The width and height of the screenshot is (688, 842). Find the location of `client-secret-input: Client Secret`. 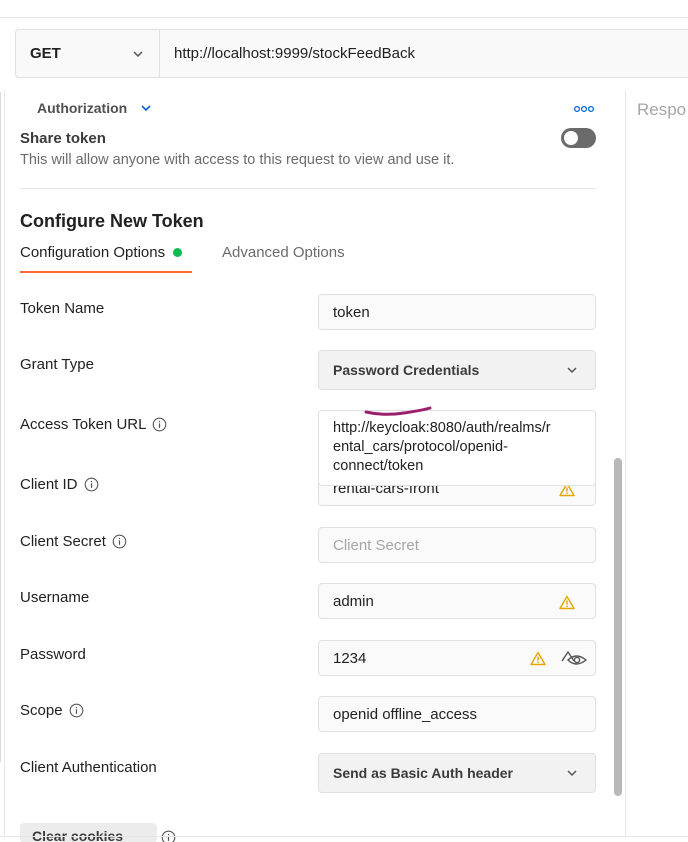

client-secret-input: Client Secret is located at coordinates (457, 545).